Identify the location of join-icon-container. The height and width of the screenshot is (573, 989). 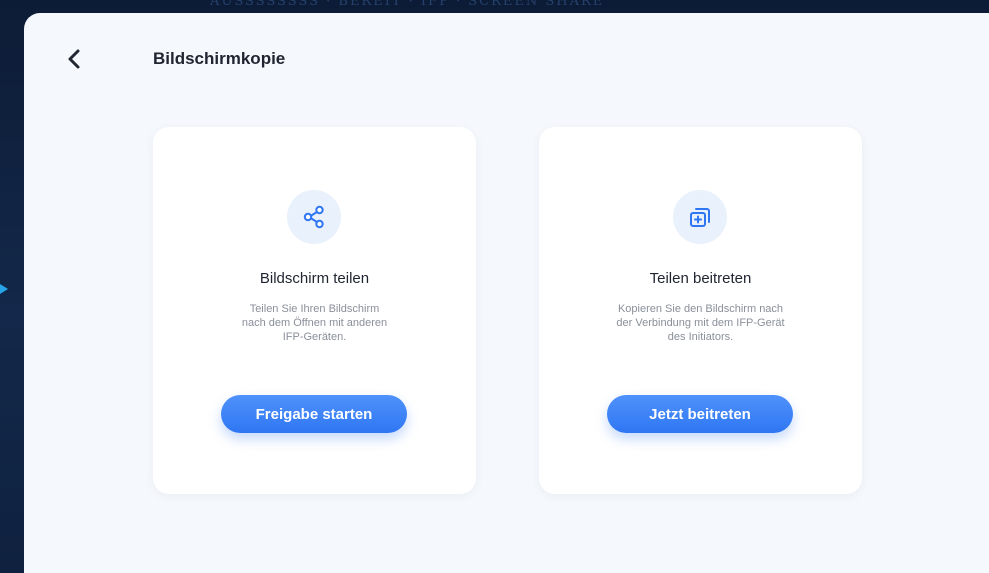
(700, 217).